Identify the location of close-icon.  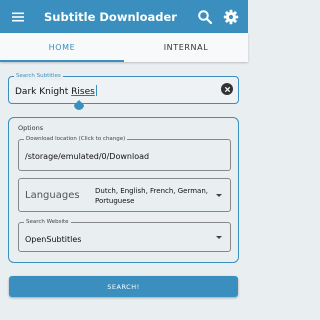
(227, 89).